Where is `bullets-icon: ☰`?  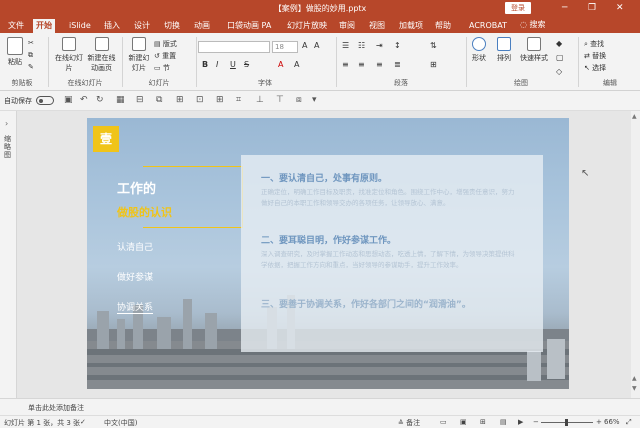 bullets-icon: ☰ is located at coordinates (345, 45).